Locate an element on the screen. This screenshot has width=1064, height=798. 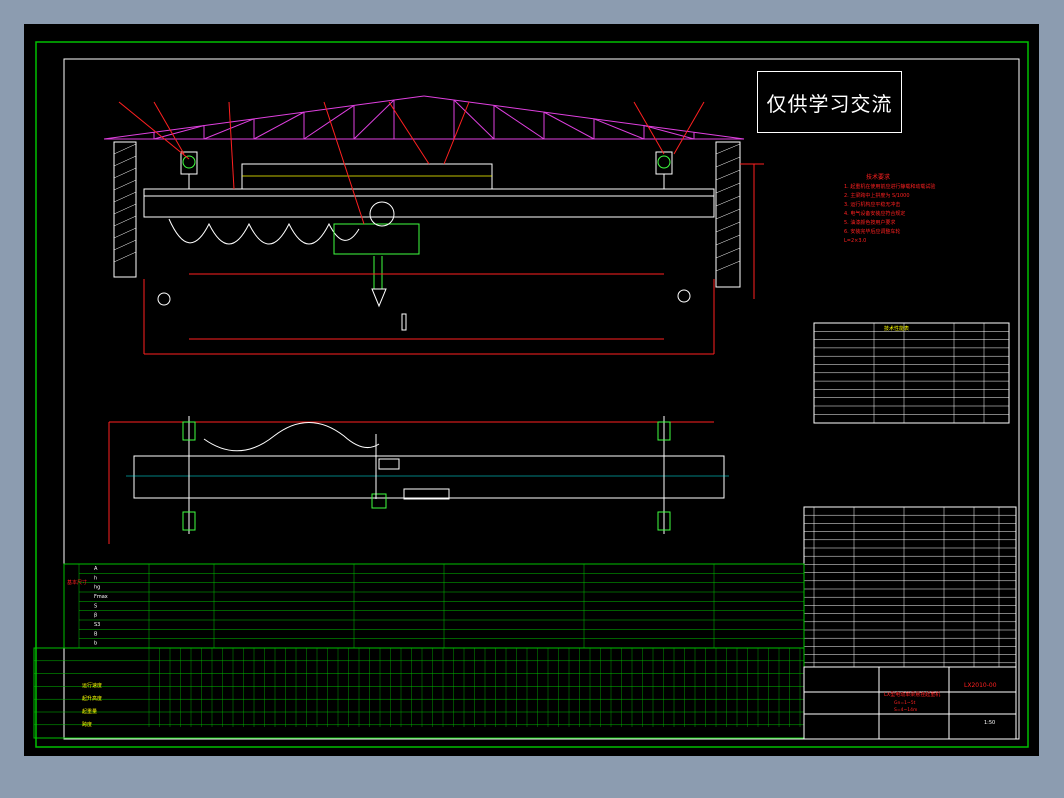
drawing-subtitle: S=4~14m is located at coordinates (905, 710).